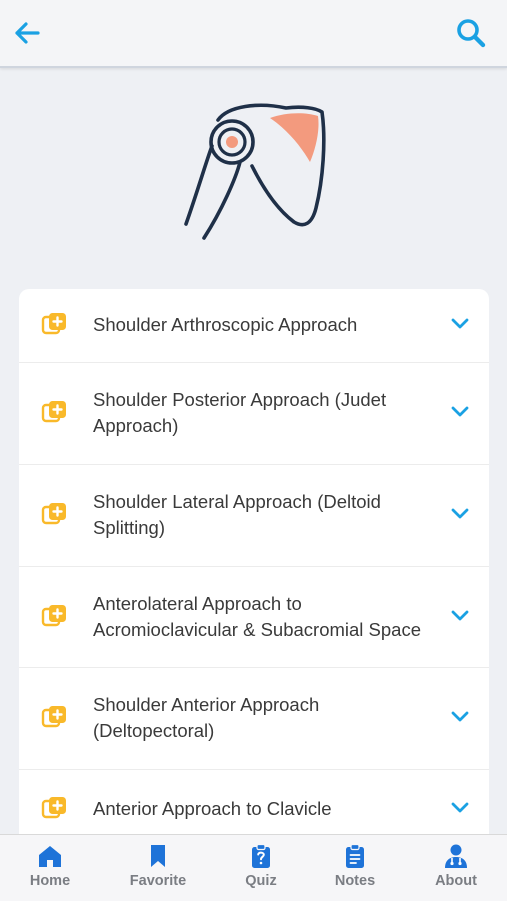 This screenshot has height=901, width=507. Describe the element at coordinates (50, 871) in the screenshot. I see `nav-item-home: Home` at that location.